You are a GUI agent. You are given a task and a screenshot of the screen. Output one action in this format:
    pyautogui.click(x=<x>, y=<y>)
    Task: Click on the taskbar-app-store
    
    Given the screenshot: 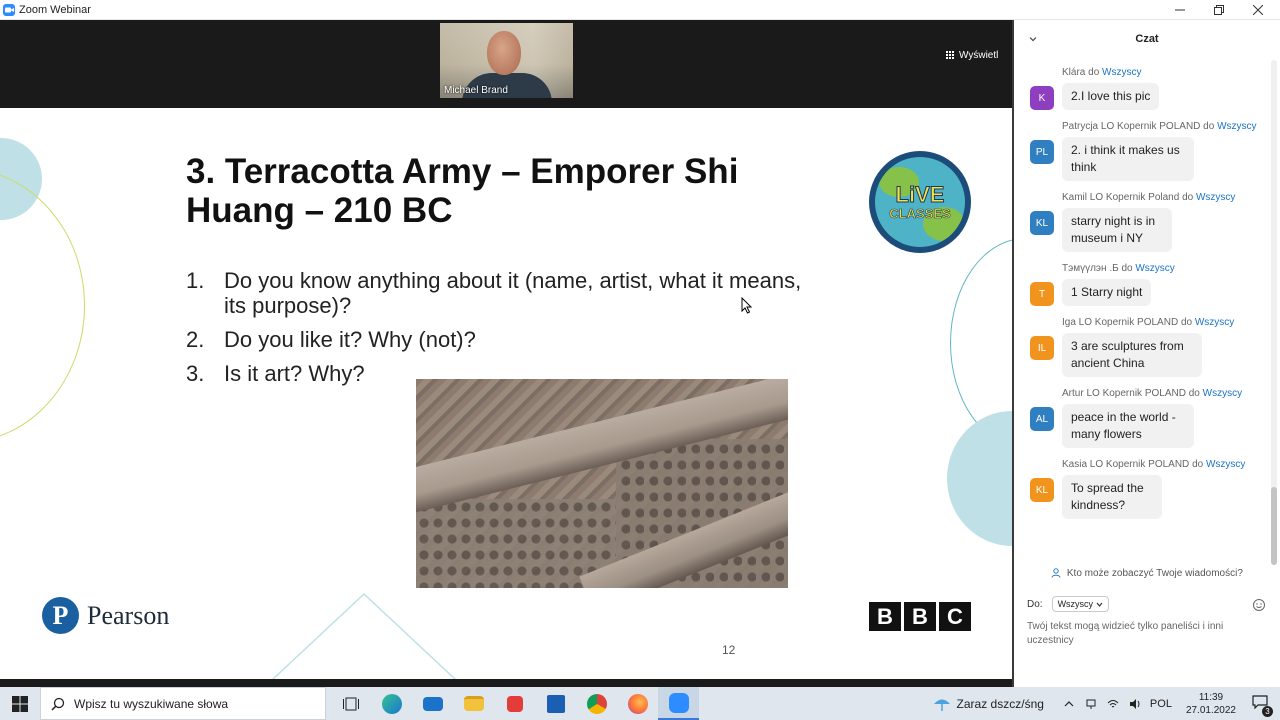 What is the action you would take?
    pyautogui.click(x=555, y=703)
    